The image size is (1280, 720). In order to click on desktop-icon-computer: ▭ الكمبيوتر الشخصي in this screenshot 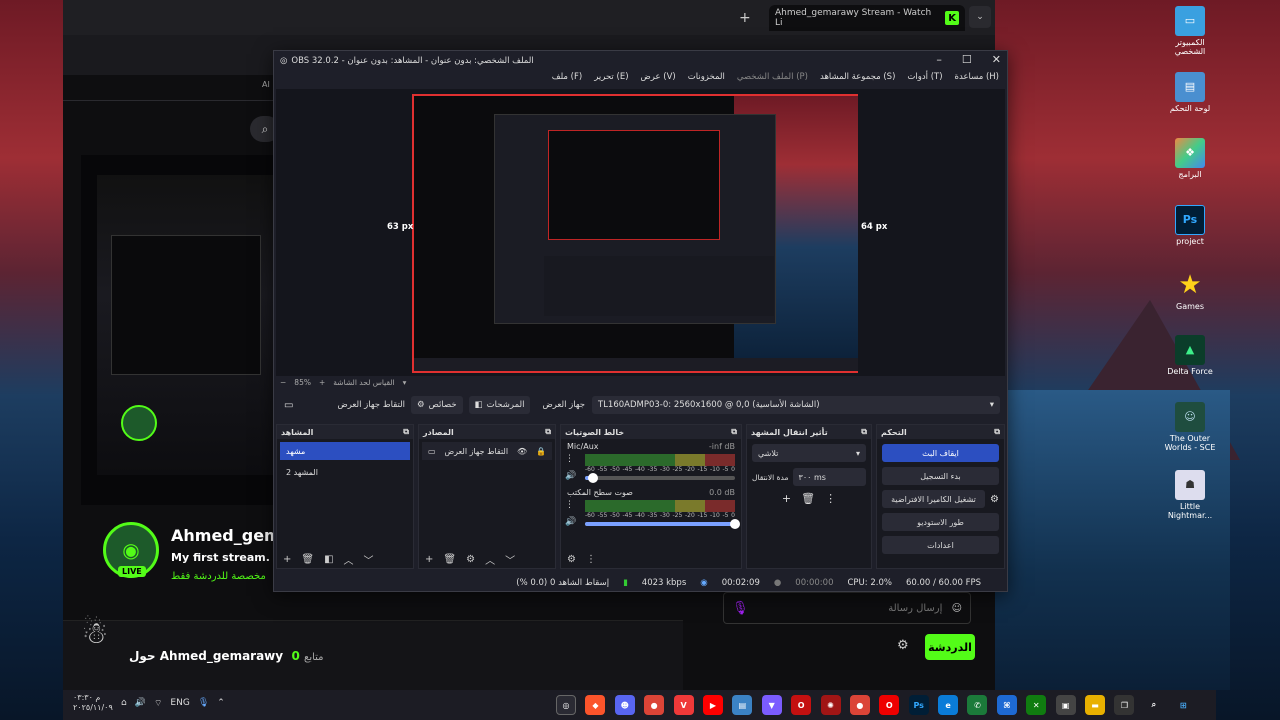, I will do `click(1190, 31)`.